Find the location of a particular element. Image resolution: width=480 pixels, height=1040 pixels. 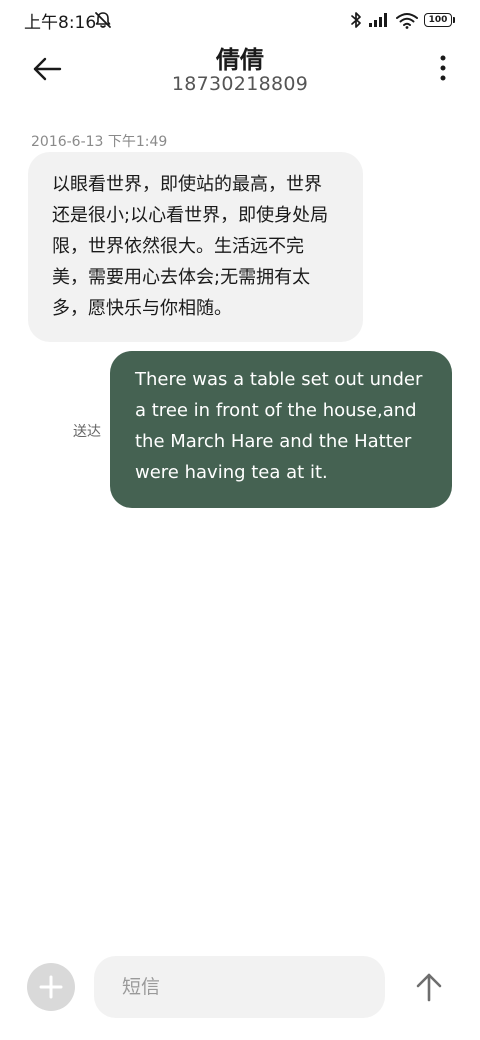

sms-input is located at coordinates (239, 987).